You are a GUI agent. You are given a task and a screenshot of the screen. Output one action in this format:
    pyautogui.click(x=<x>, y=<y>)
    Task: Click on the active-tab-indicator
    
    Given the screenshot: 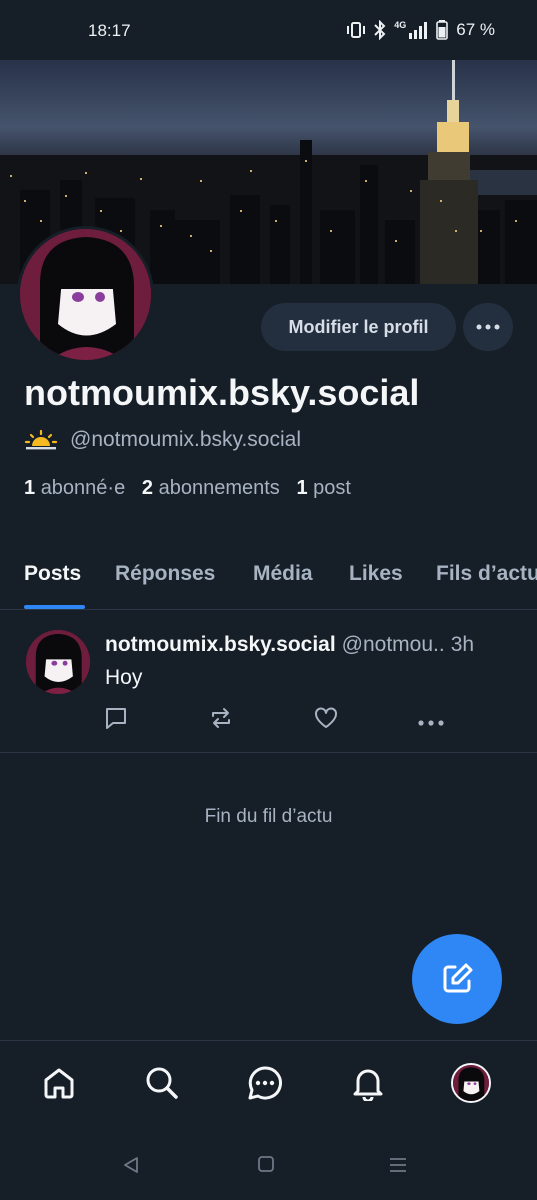 What is the action you would take?
    pyautogui.click(x=54, y=607)
    